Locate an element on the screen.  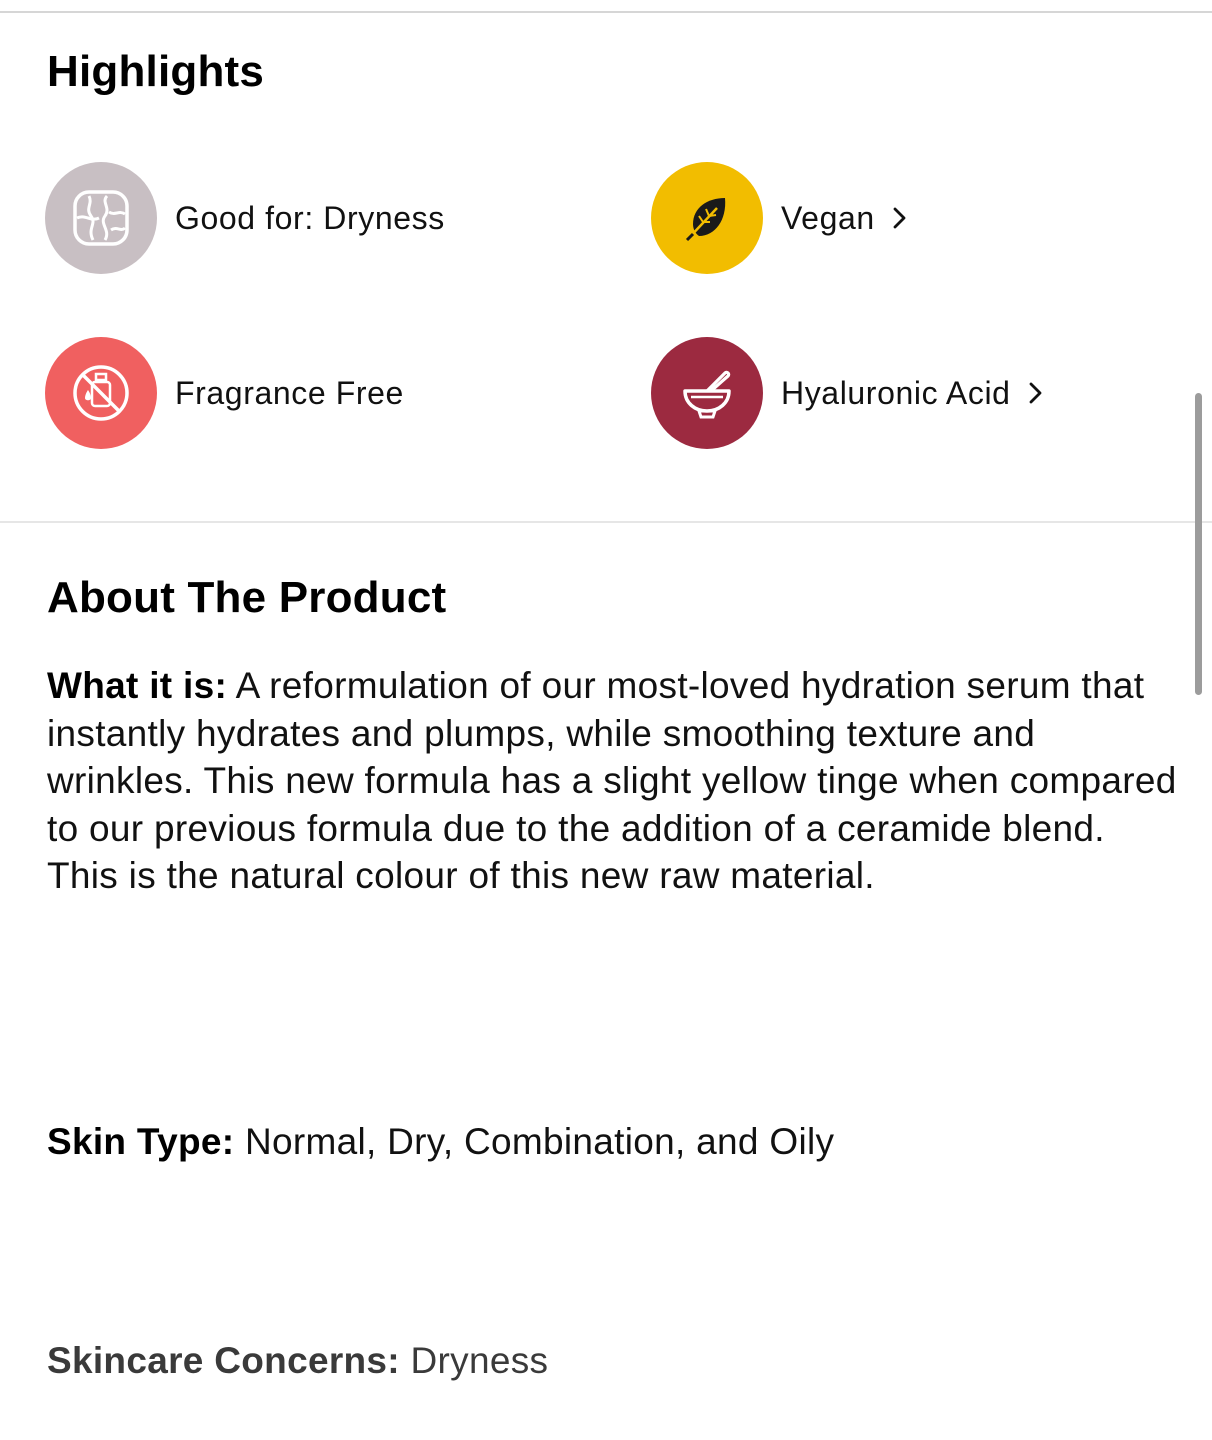
skin-texture-icon is located at coordinates (101, 218).